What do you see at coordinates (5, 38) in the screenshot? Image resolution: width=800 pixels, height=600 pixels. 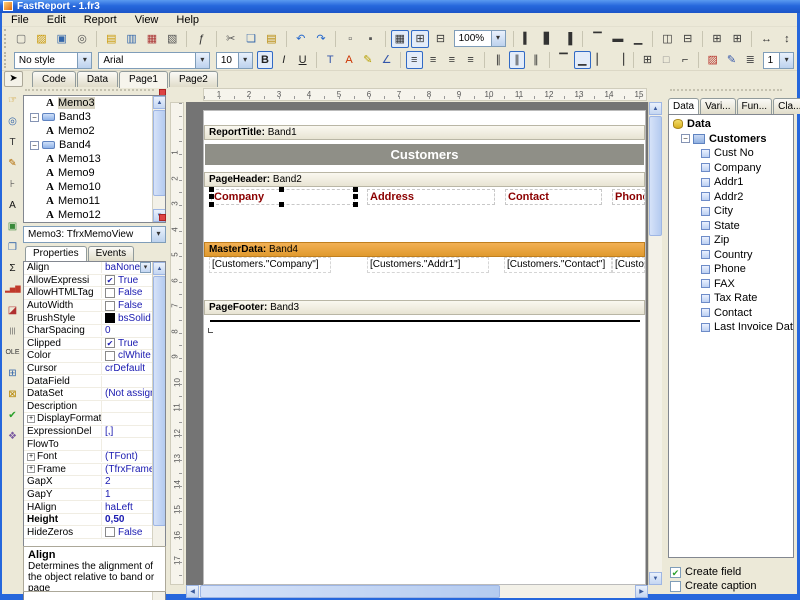 I see `toolbar-grip` at bounding box center [5, 38].